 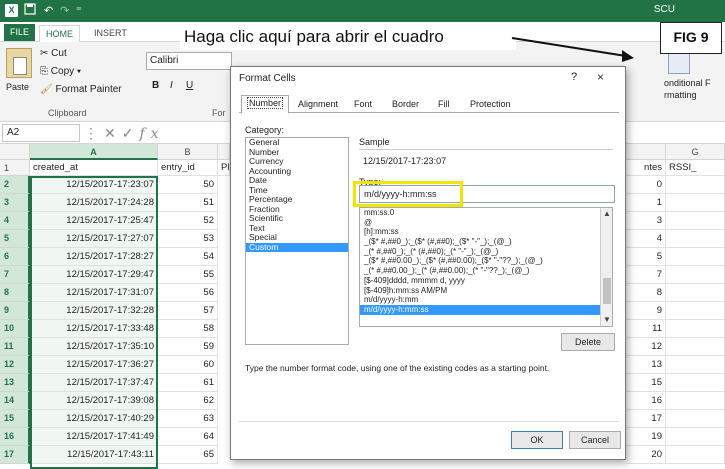 What do you see at coordinates (53, 53) in the screenshot?
I see `cut-button: ✂ Cut` at bounding box center [53, 53].